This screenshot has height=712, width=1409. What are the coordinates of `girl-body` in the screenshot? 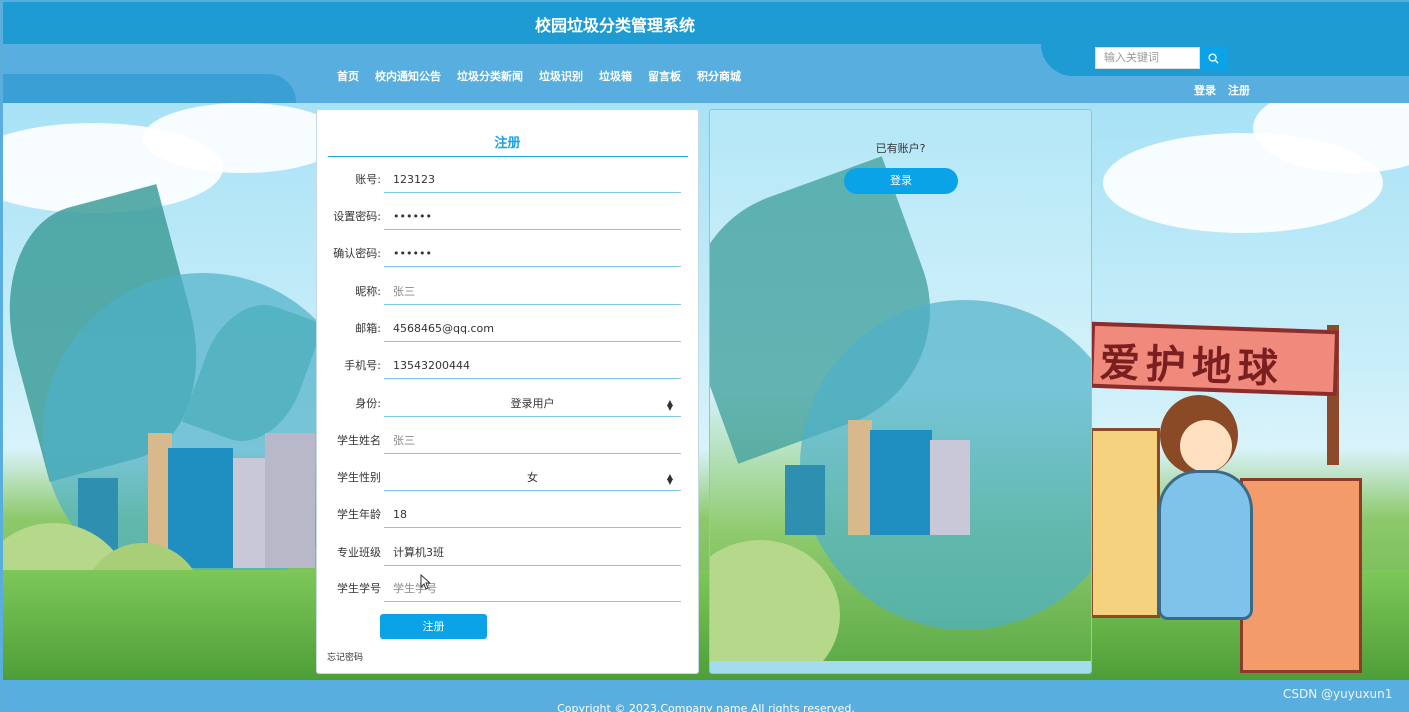 It's located at (1205, 545).